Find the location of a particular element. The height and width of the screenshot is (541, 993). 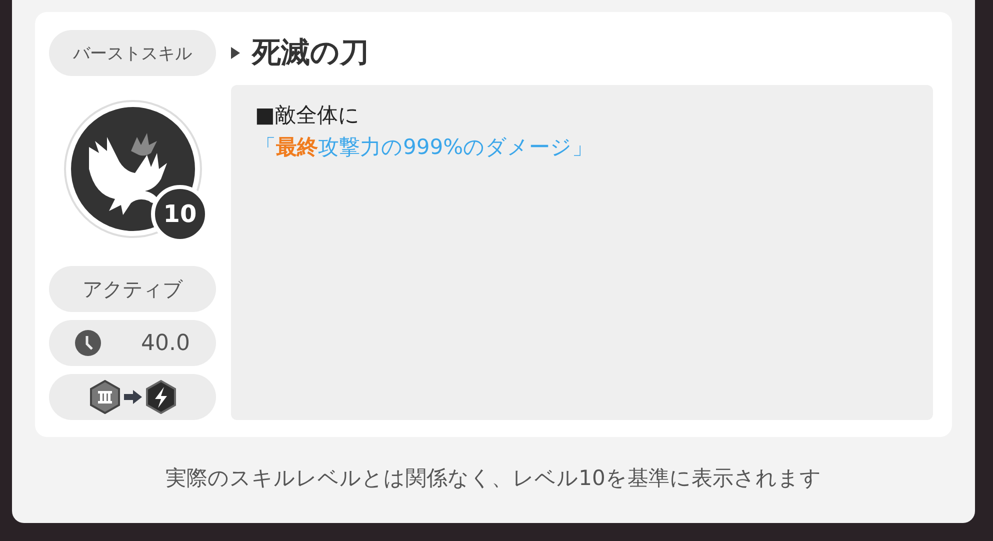

clock-icon is located at coordinates (88, 343).